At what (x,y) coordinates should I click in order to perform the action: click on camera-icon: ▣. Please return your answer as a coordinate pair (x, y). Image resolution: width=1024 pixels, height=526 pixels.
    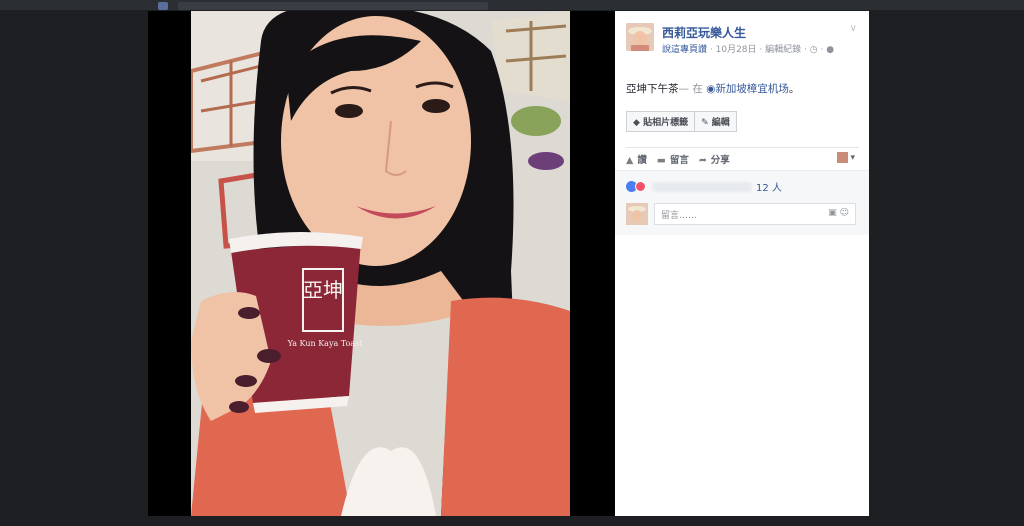
    Looking at the image, I should click on (832, 213).